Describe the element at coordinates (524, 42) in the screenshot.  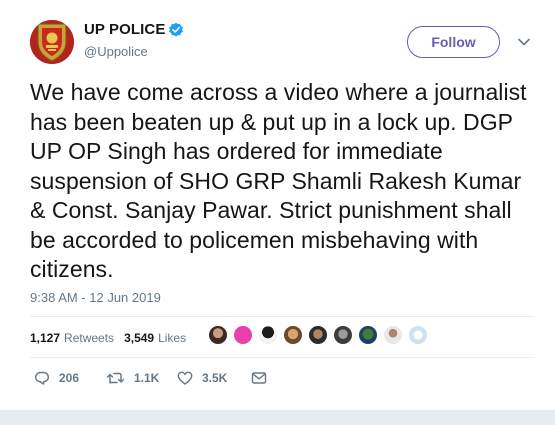
I see `chevron-down-icon` at that location.